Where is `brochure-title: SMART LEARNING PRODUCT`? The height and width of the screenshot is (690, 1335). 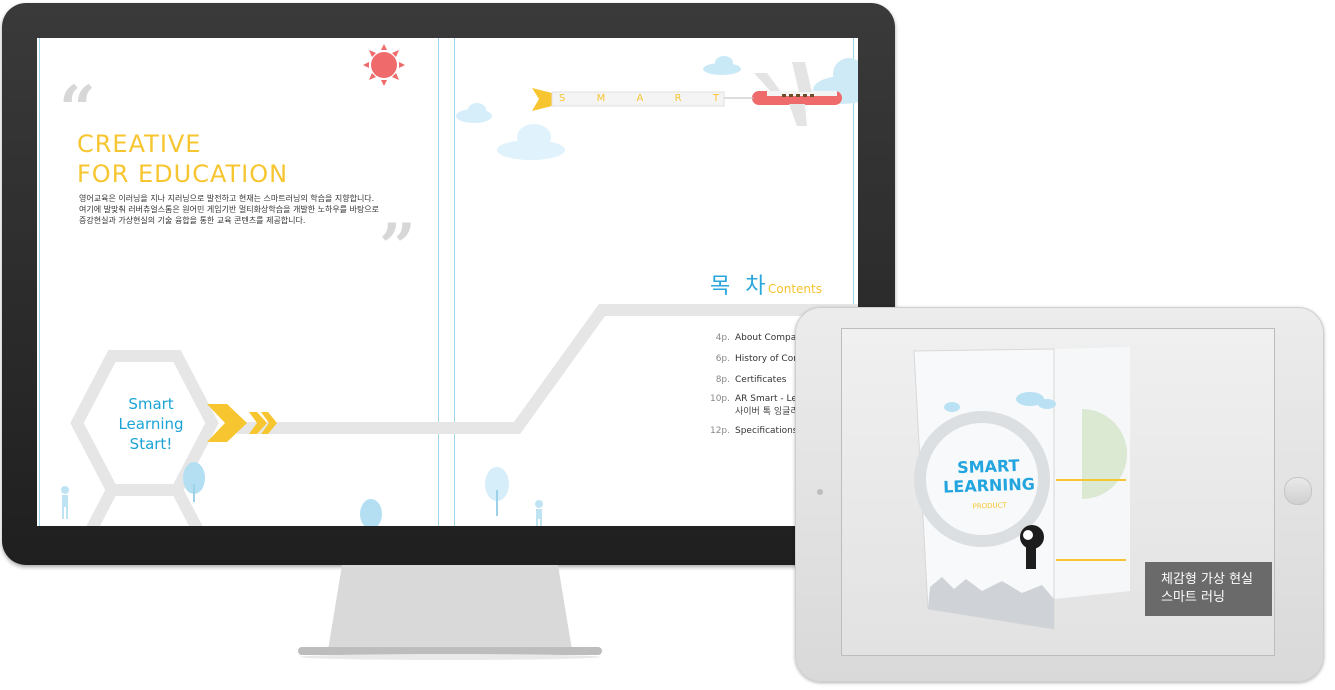 brochure-title: SMART LEARNING PRODUCT is located at coordinates (989, 486).